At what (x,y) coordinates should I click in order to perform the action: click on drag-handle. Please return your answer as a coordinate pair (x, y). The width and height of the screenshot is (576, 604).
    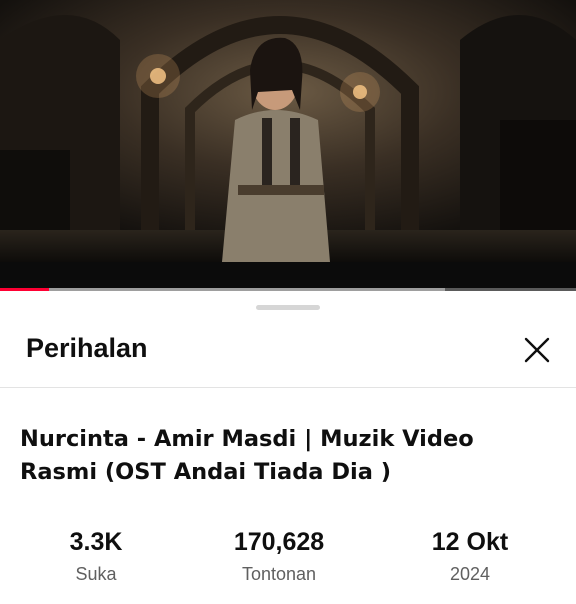
    Looking at the image, I should click on (288, 307).